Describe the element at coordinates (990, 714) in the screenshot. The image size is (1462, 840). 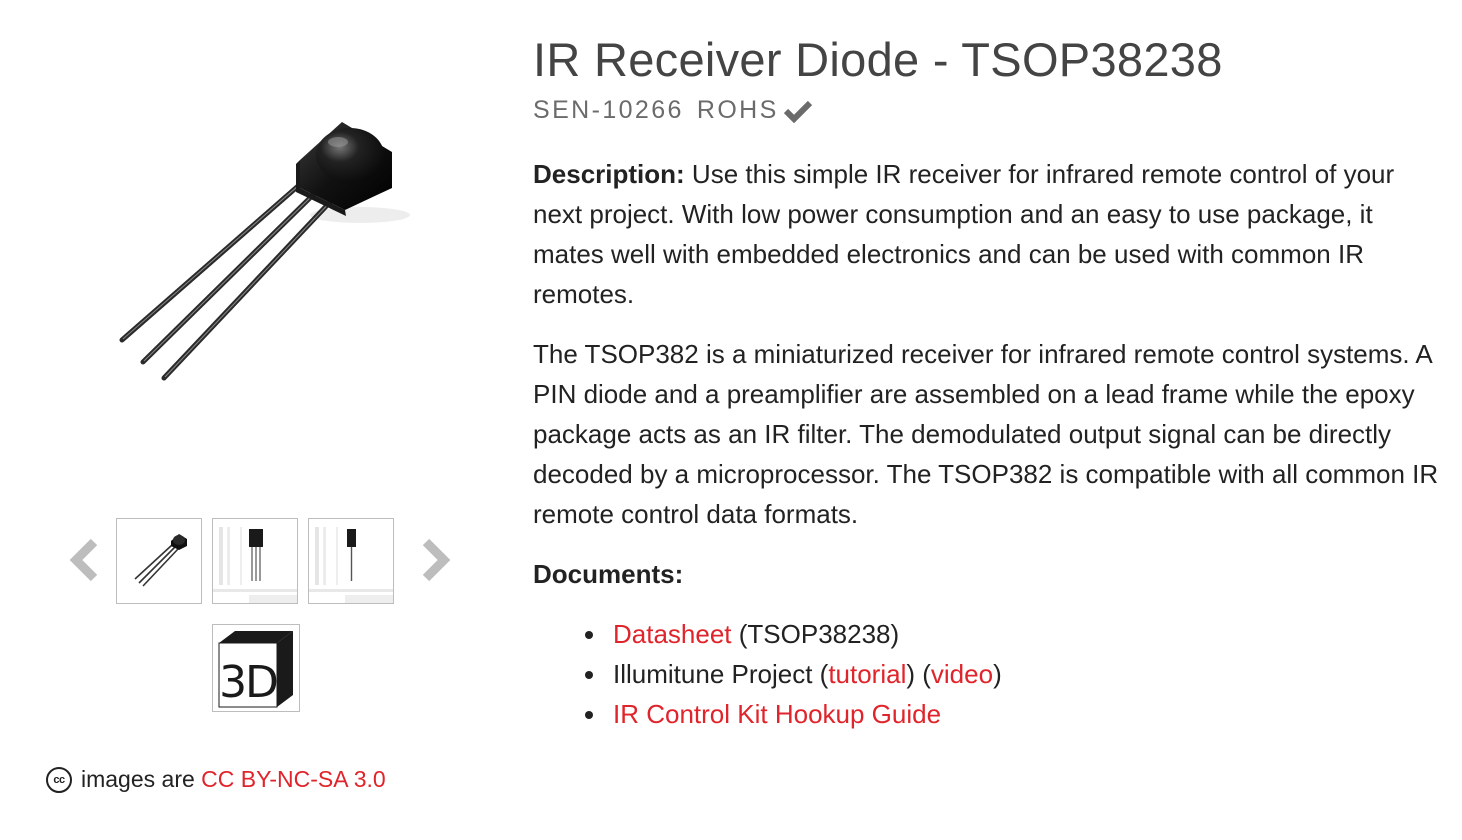
I see `document-item-hookup-guide: IR Control Kit Hookup Guide` at that location.